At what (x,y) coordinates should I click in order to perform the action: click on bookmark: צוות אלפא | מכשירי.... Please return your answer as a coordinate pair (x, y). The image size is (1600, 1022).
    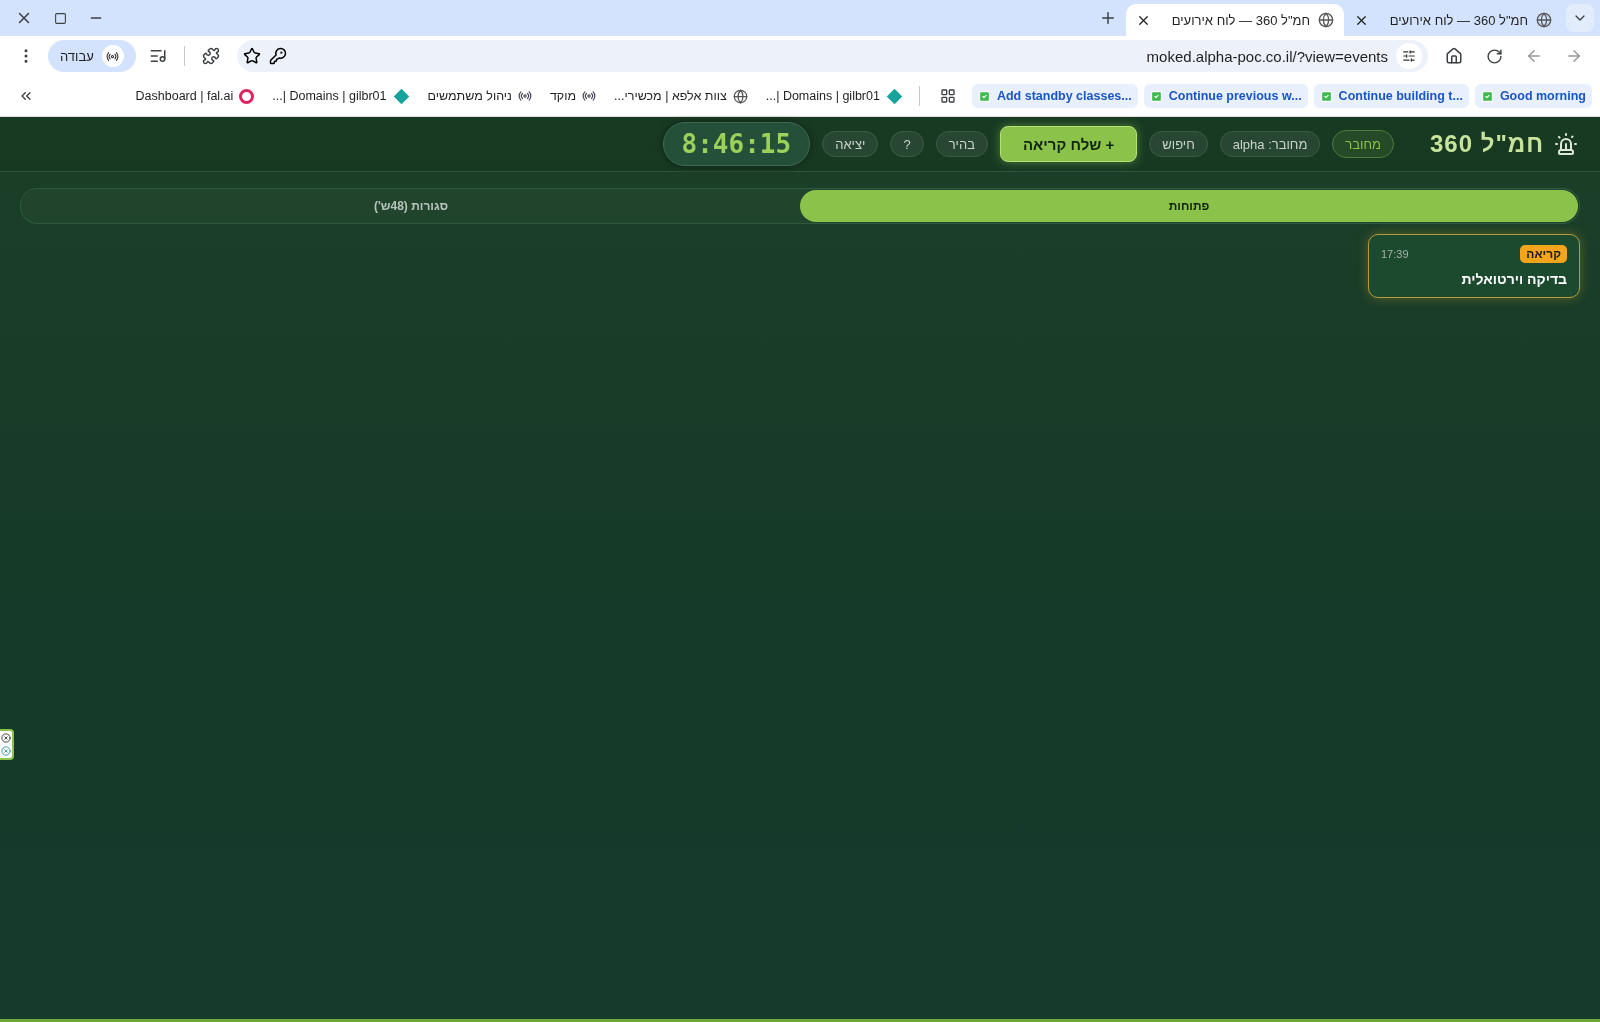
    Looking at the image, I should click on (681, 96).